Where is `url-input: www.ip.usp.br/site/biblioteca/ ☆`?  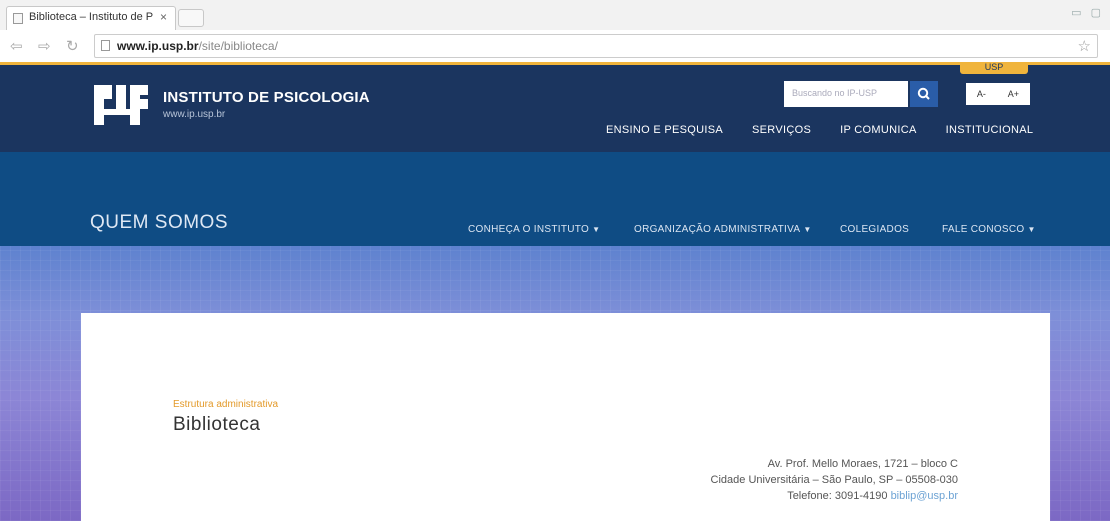 url-input: www.ip.usp.br/site/biblioteca/ ☆ is located at coordinates (596, 46).